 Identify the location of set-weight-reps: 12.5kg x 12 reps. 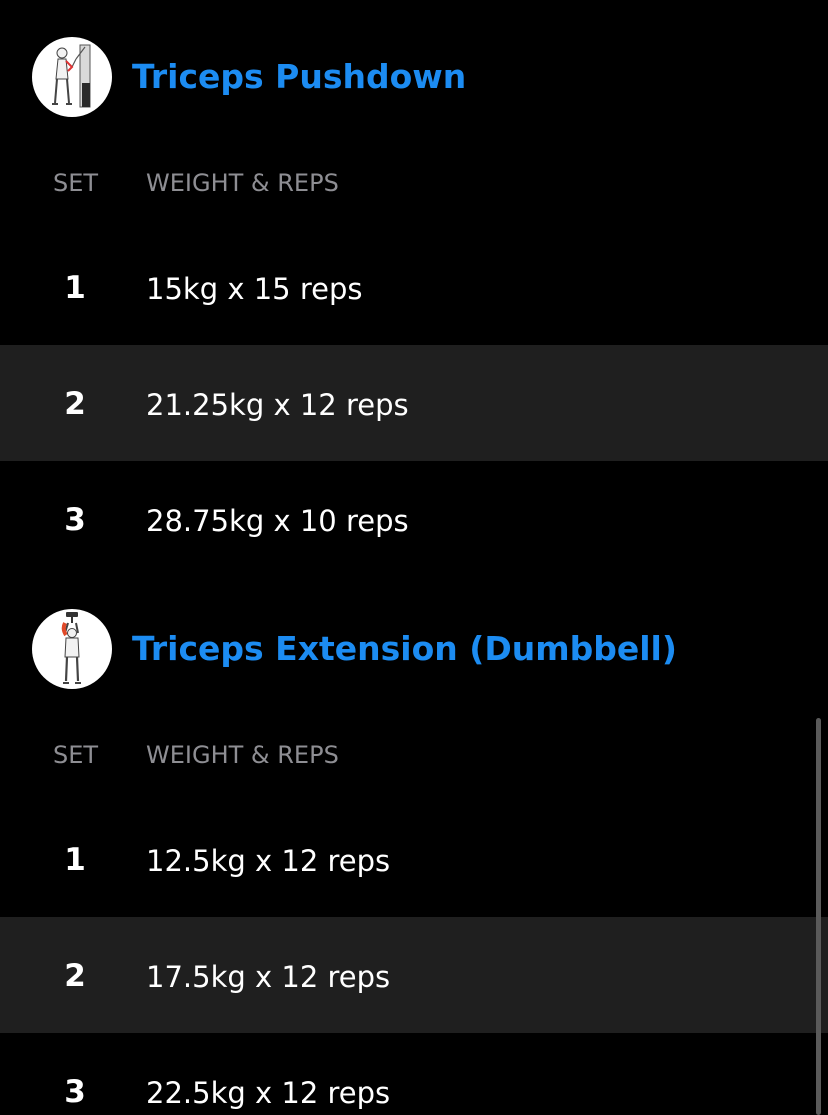
(268, 861).